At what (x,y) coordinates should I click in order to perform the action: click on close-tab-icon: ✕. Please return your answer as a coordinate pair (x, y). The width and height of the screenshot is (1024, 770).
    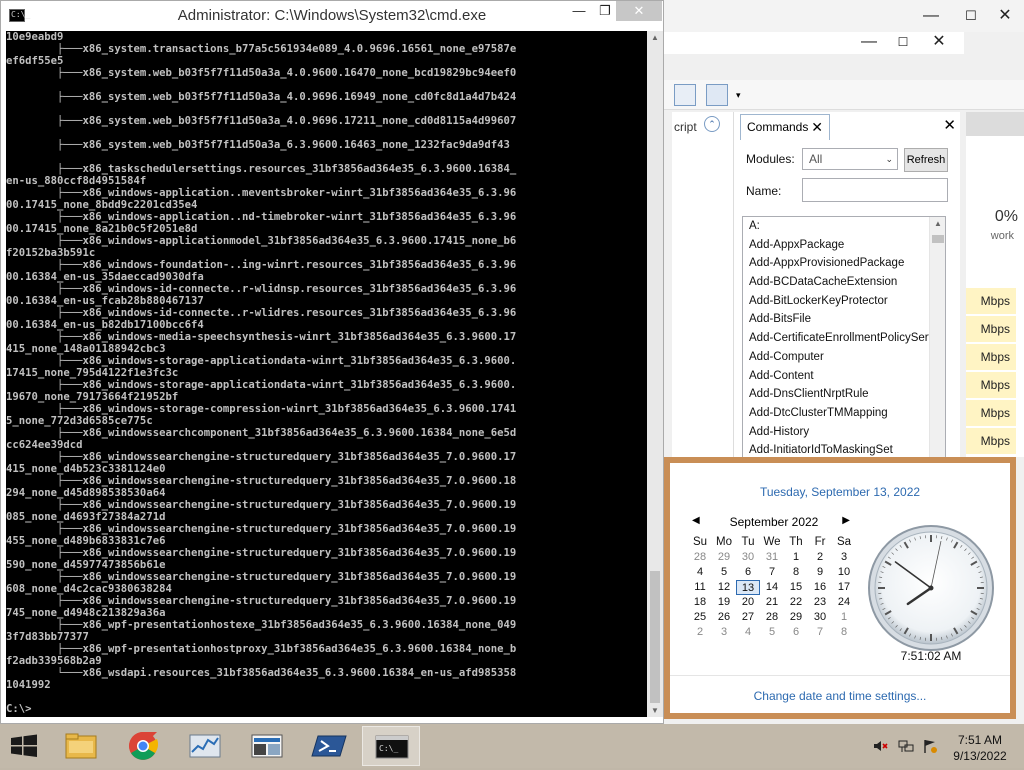
    Looking at the image, I should click on (817, 127).